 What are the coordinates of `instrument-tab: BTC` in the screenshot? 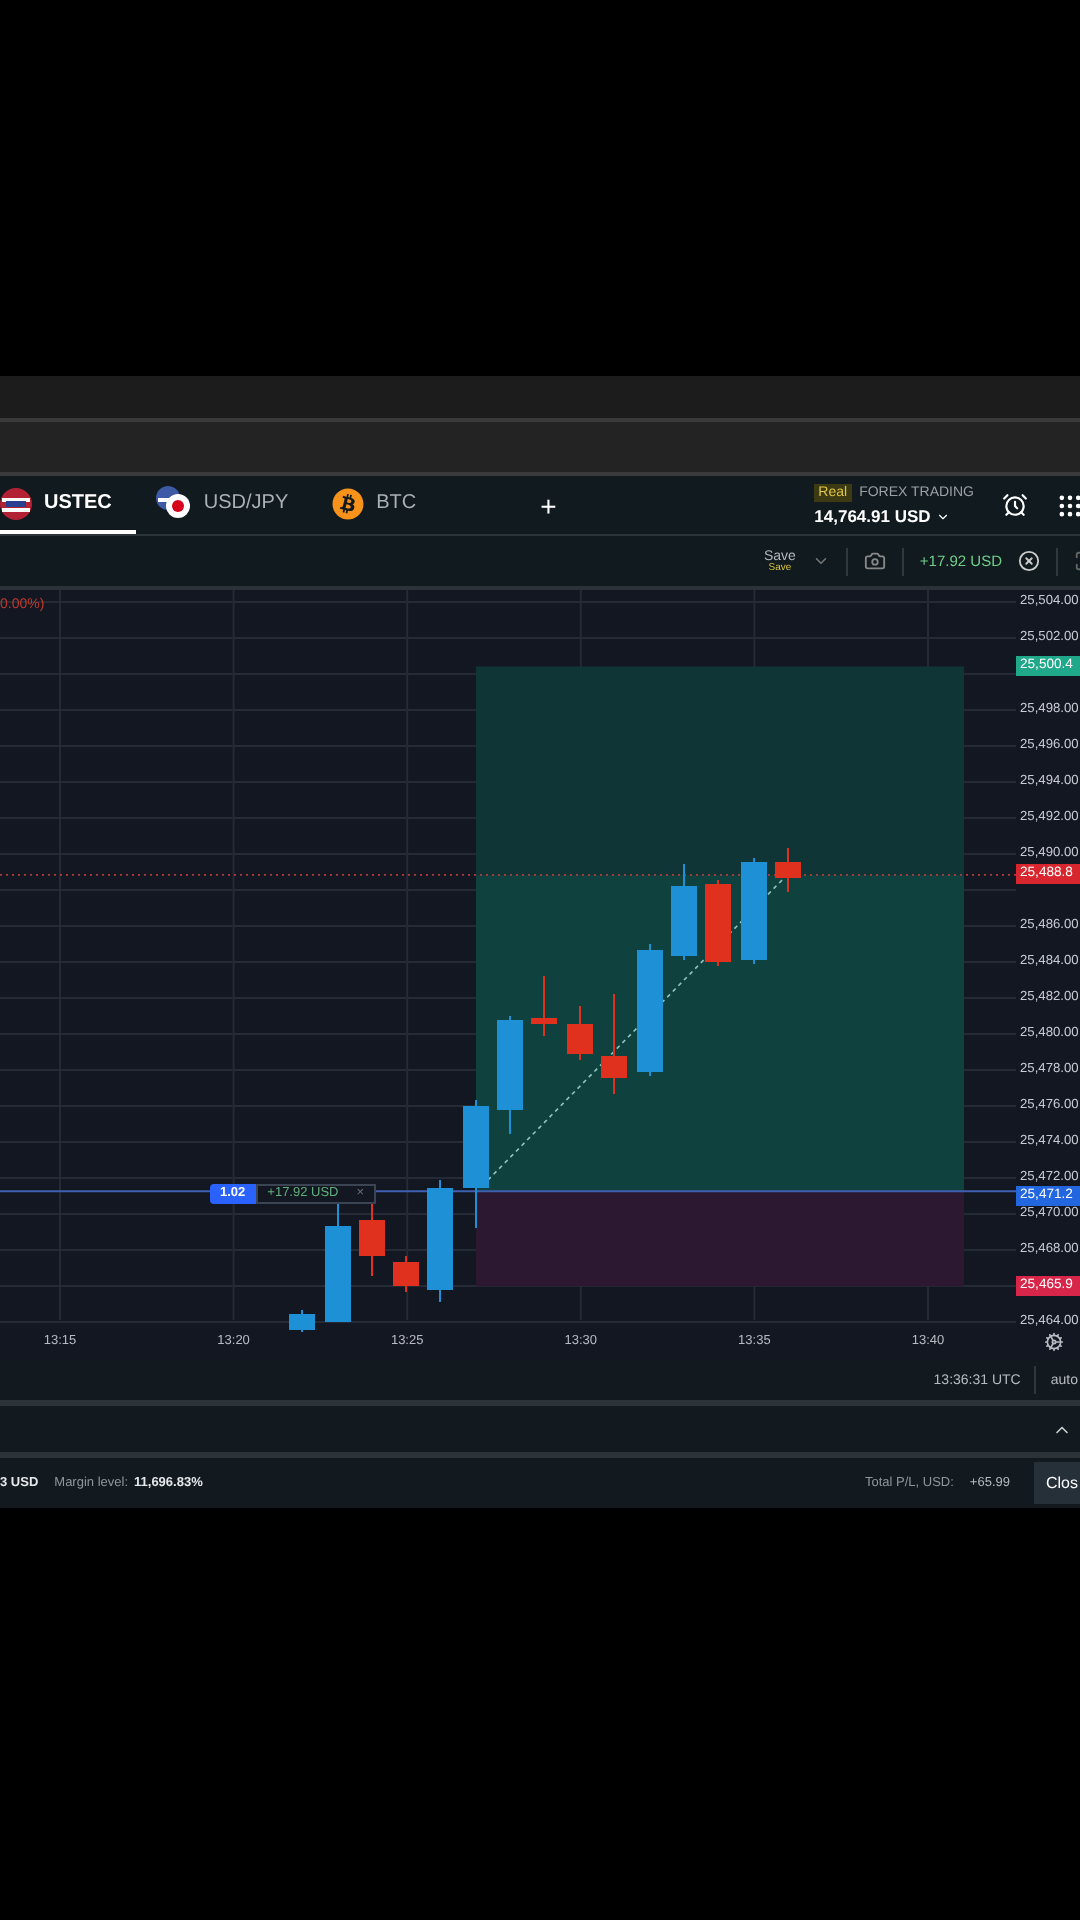 It's located at (386, 505).